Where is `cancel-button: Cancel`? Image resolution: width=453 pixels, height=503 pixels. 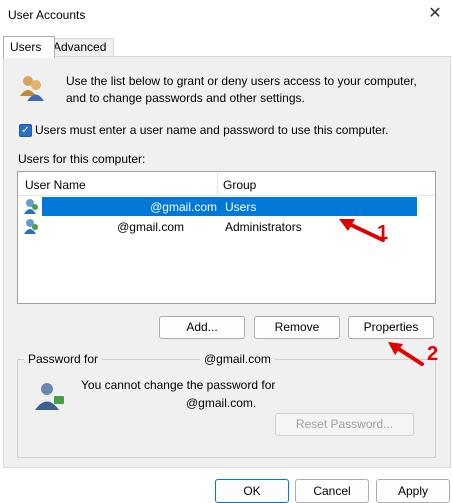 cancel-button: Cancel is located at coordinates (332, 491).